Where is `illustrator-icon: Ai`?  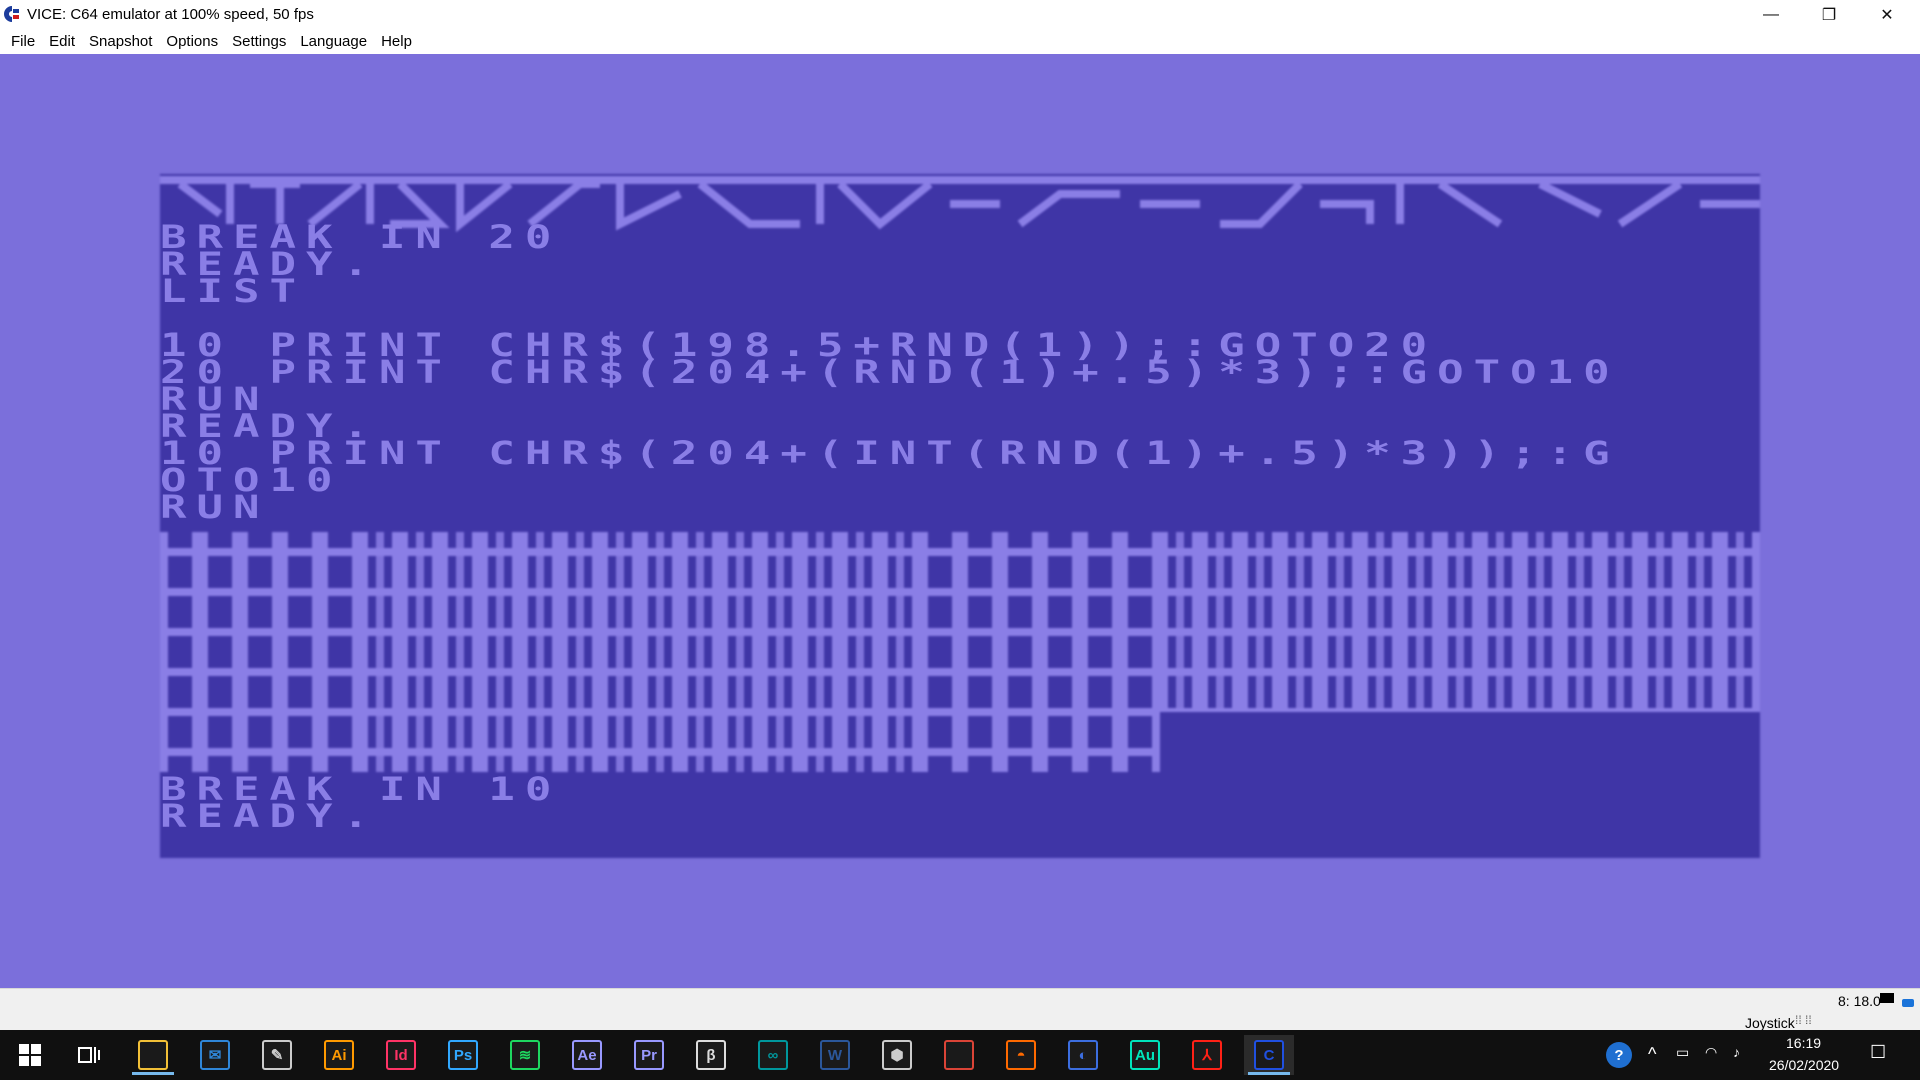 illustrator-icon: Ai is located at coordinates (339, 1055).